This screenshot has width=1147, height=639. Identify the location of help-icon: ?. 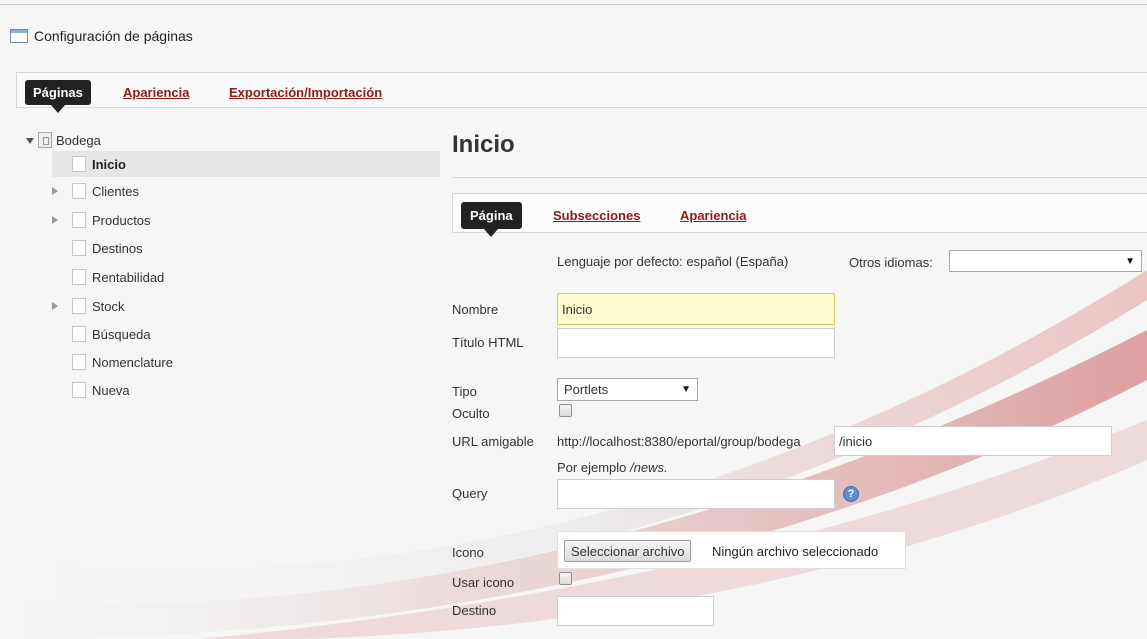
(851, 494).